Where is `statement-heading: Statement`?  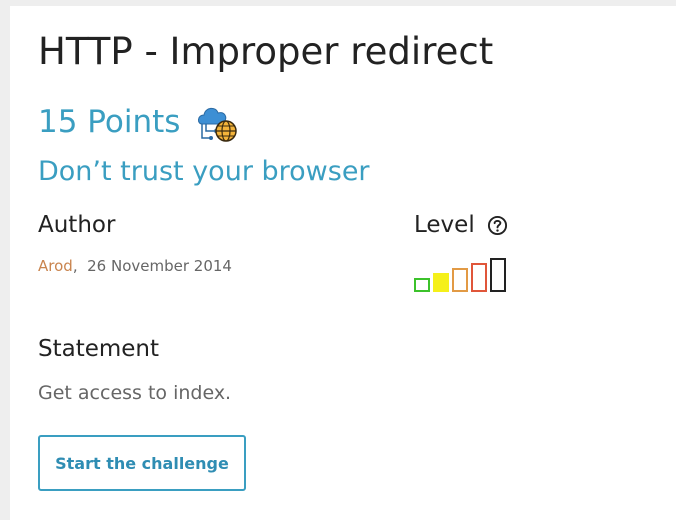
statement-heading: Statement is located at coordinates (99, 349).